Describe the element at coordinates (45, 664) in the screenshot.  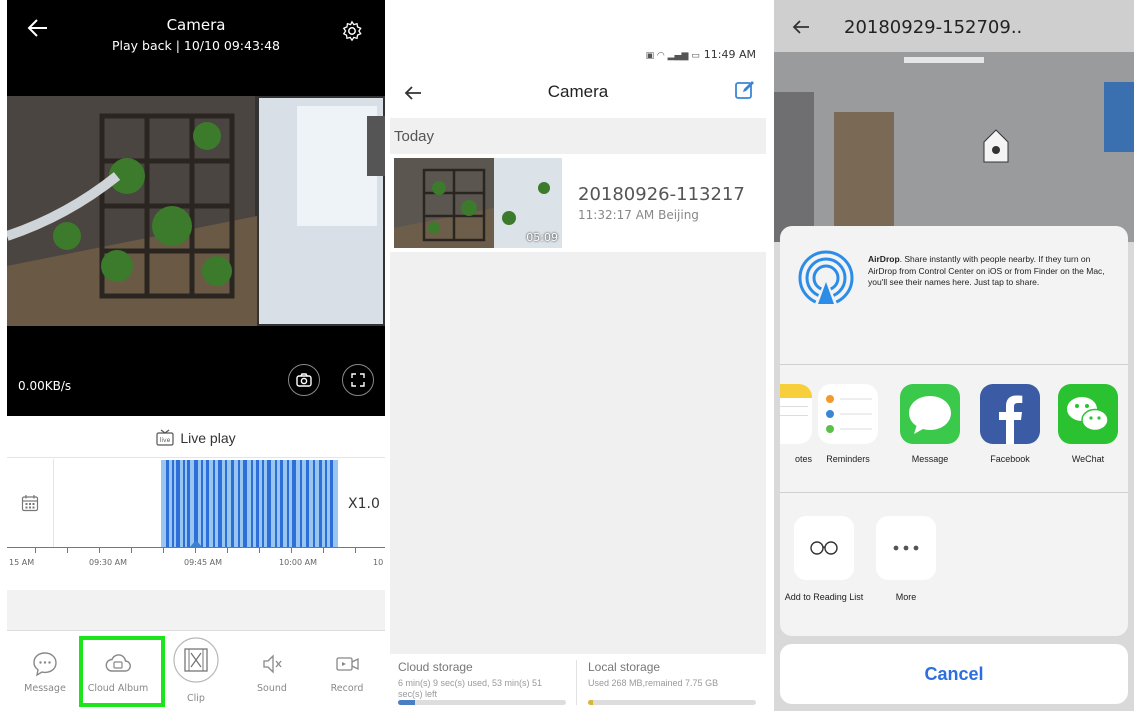
I see `chat-bubble-icon` at that location.